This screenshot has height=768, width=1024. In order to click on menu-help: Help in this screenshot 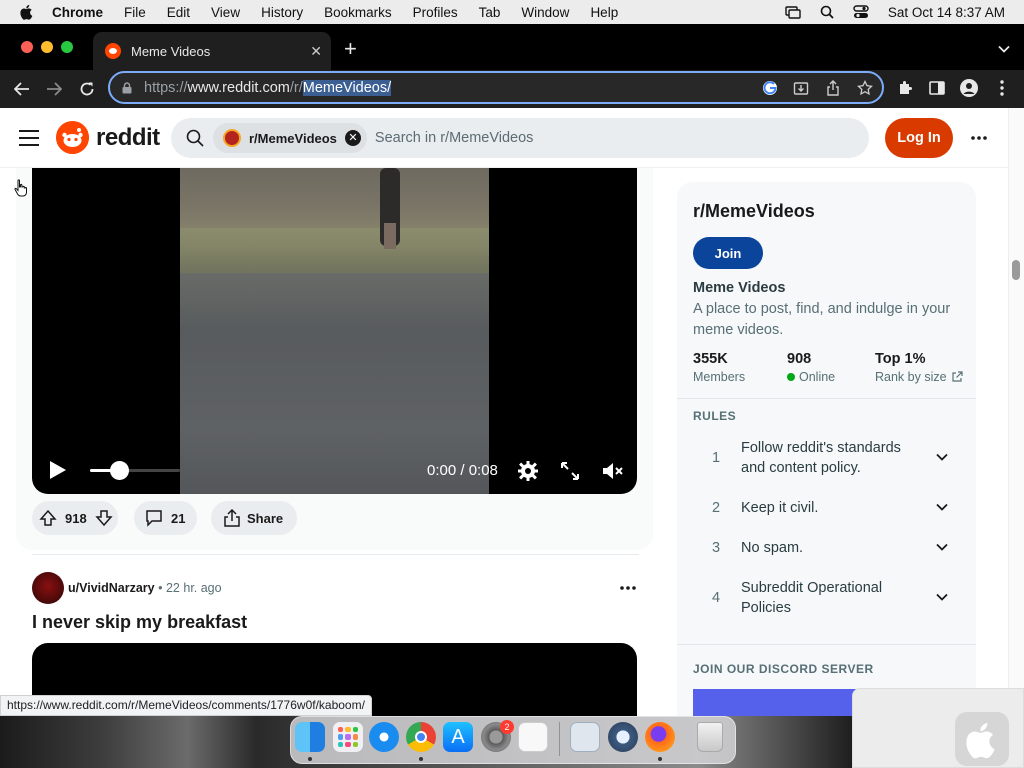, I will do `click(604, 12)`.